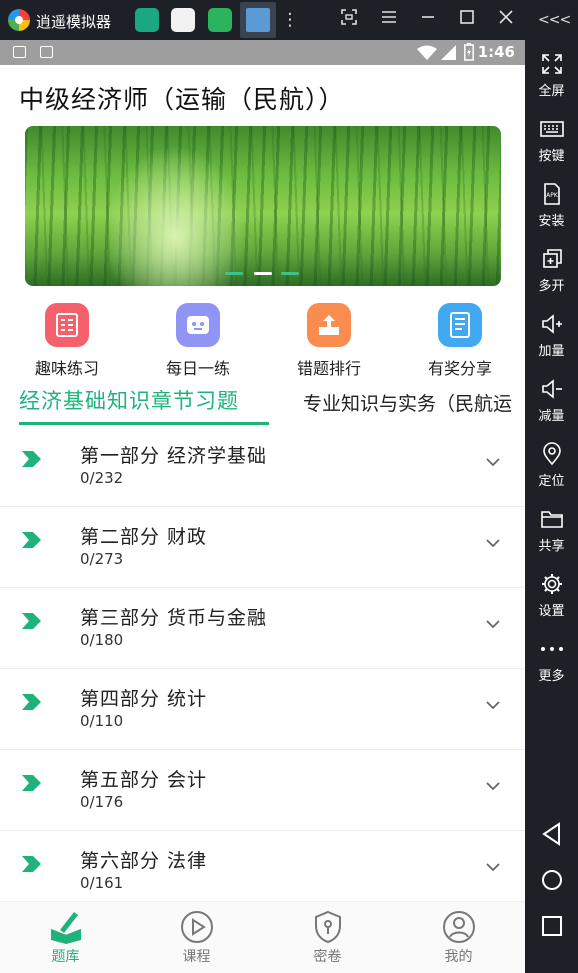 This screenshot has height=973, width=578. I want to click on app-tab-green-icon, so click(147, 20).